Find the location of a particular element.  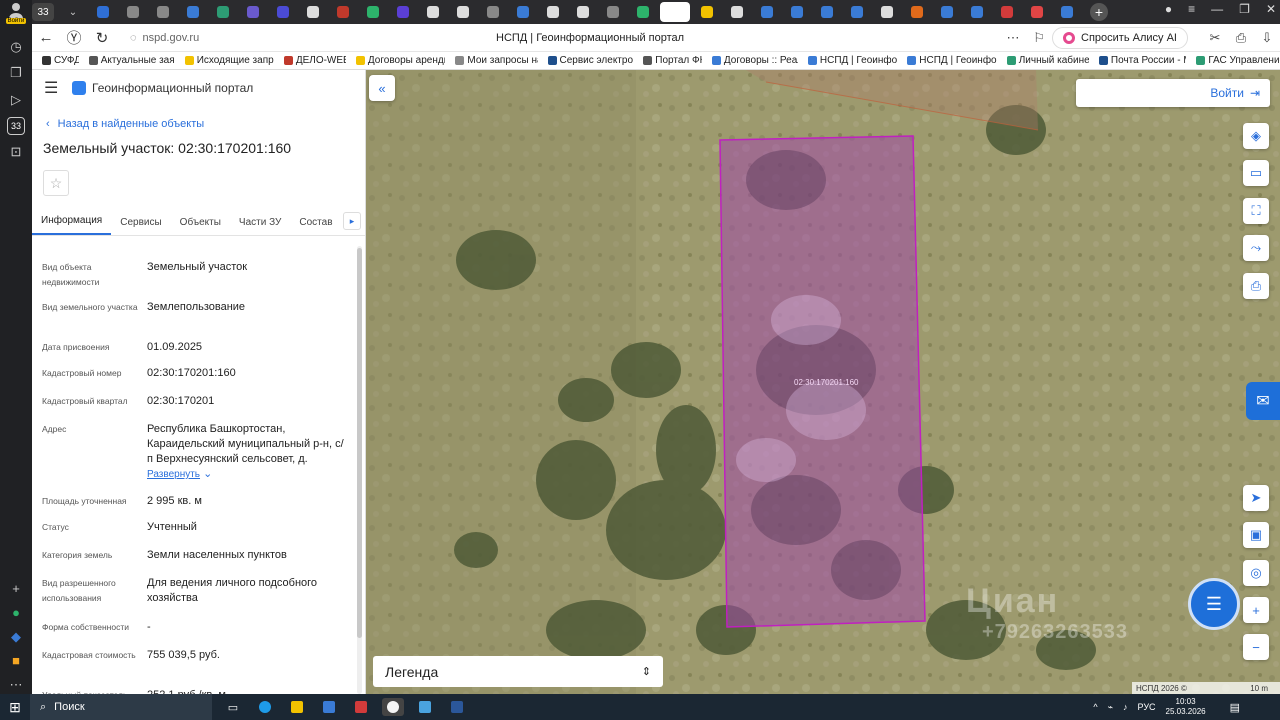

tray-arrow-icon: ^ is located at coordinates (1095, 707).